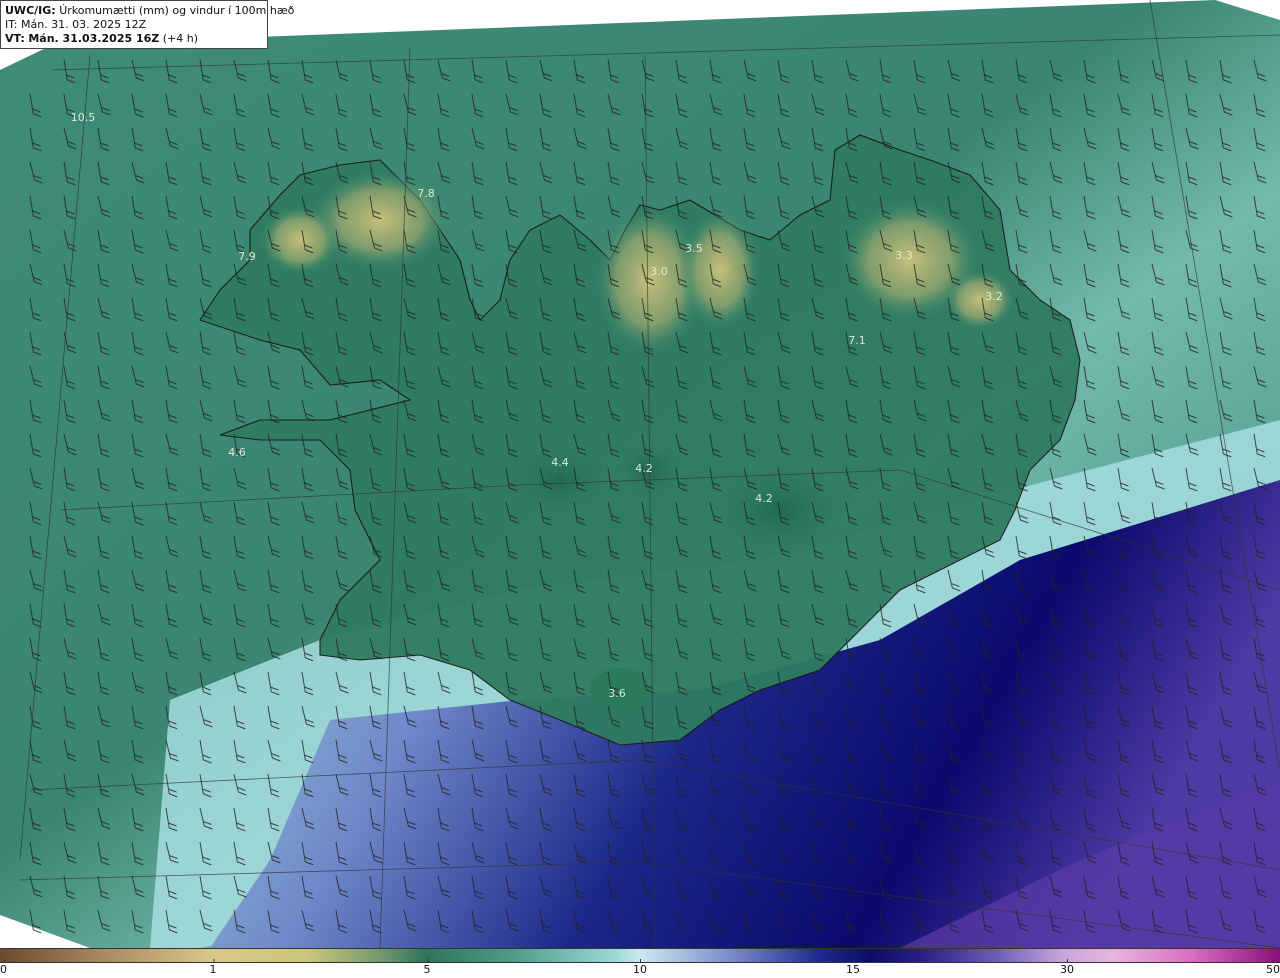 The height and width of the screenshot is (978, 1280). What do you see at coordinates (640, 967) in the screenshot?
I see `colorbar-tick-10: 10` at bounding box center [640, 967].